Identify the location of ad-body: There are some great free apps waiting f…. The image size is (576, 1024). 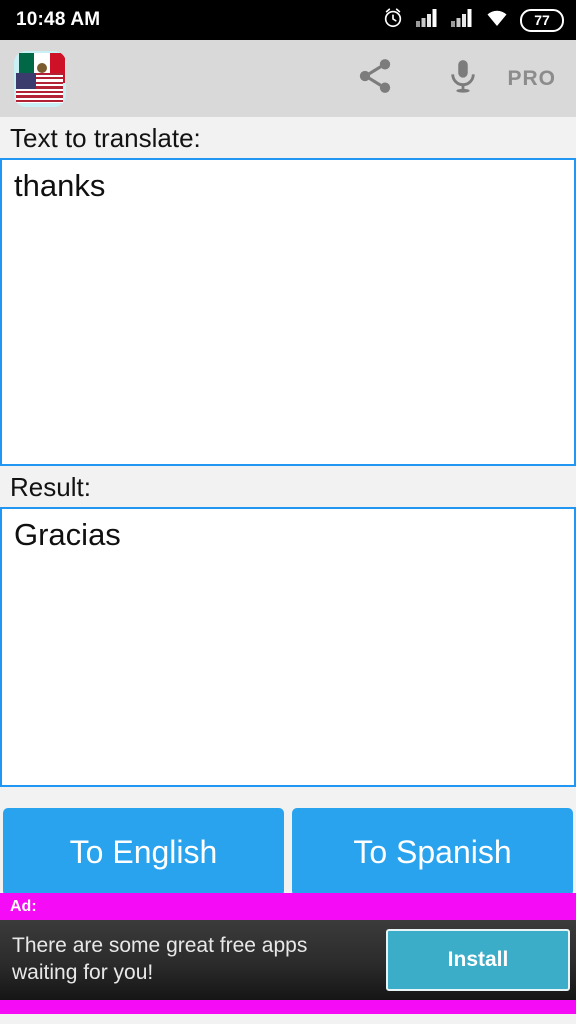
(288, 960).